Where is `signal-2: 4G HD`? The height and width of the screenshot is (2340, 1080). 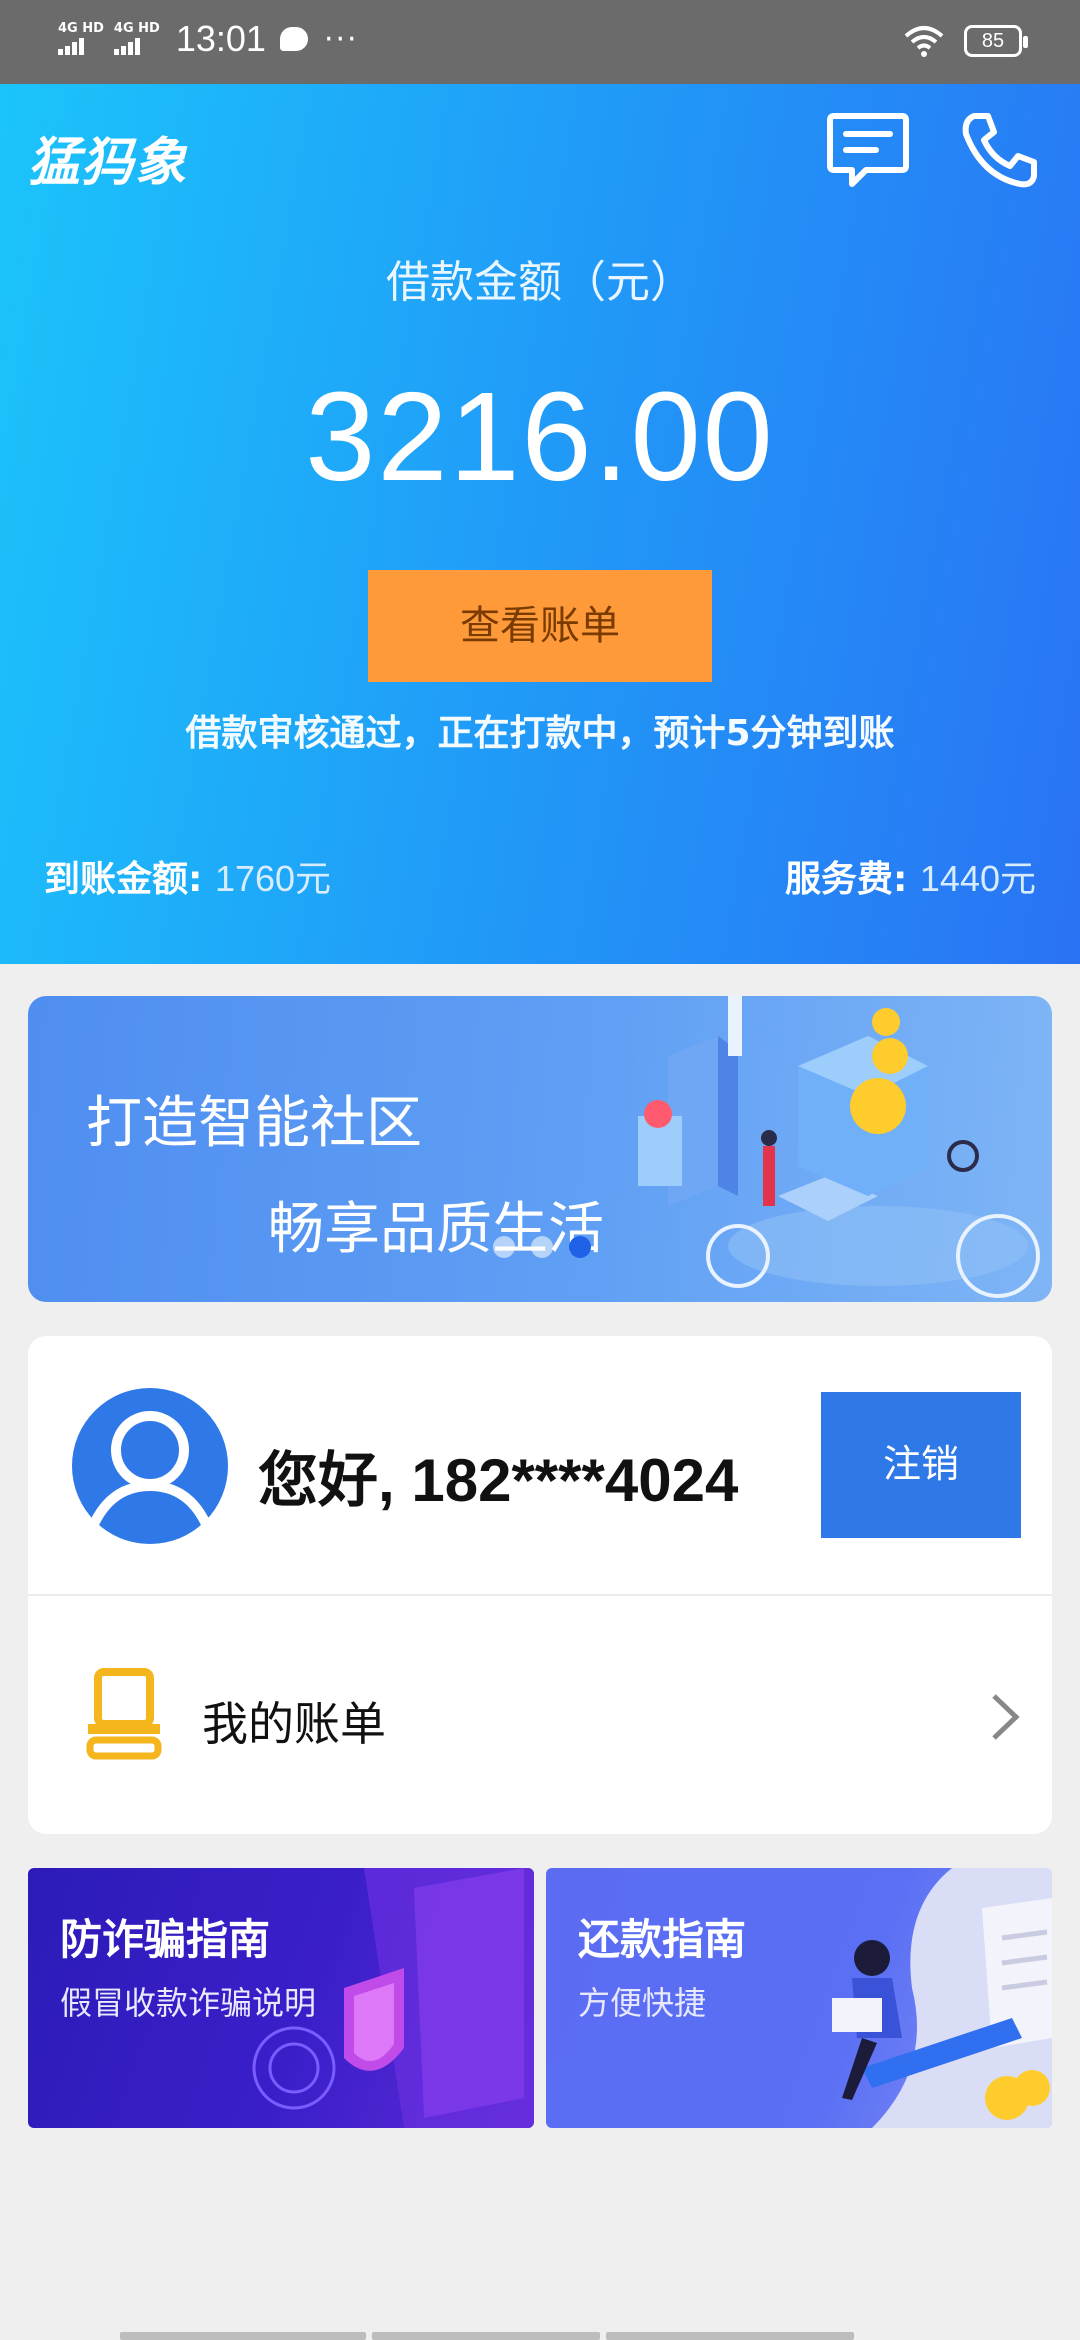 signal-2: 4G HD is located at coordinates (136, 38).